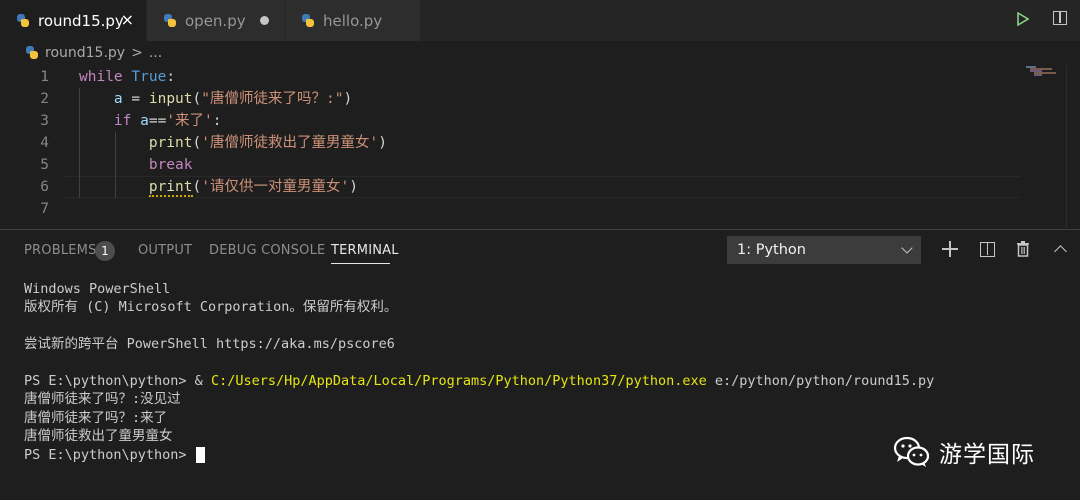 The width and height of the screenshot is (1080, 500). I want to click on unsaved-dot-icon, so click(264, 20).